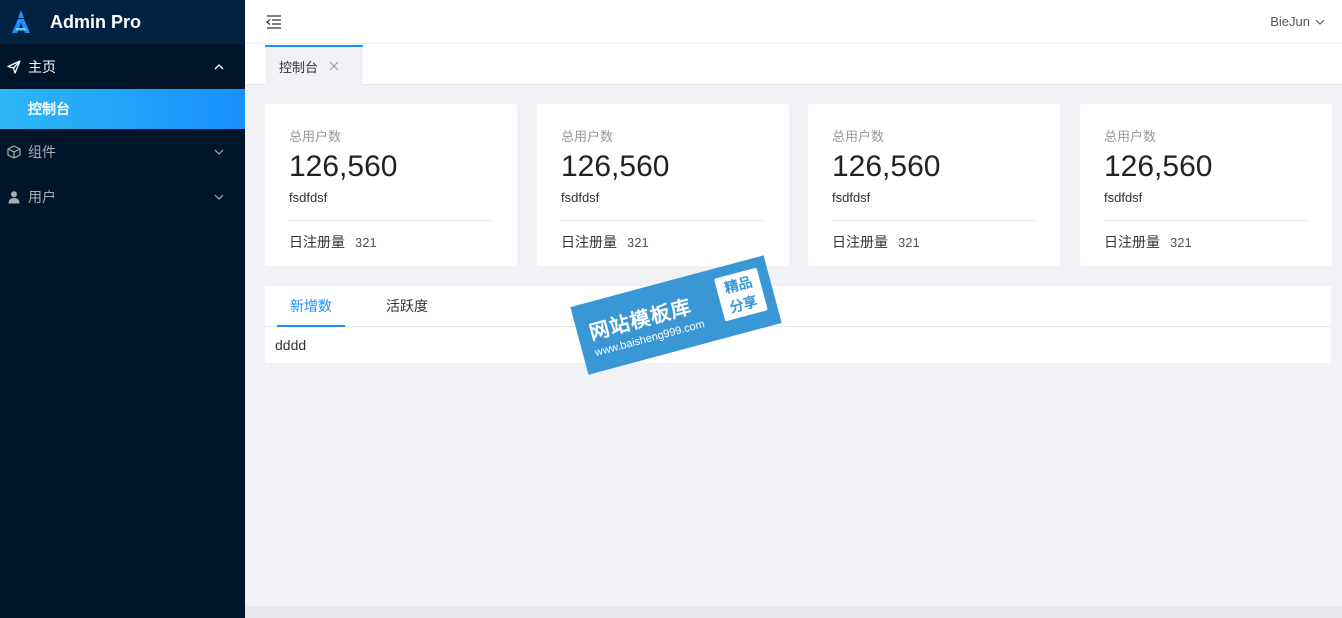 The width and height of the screenshot is (1342, 618). I want to click on sidebar-group-users: 用户, so click(122, 196).